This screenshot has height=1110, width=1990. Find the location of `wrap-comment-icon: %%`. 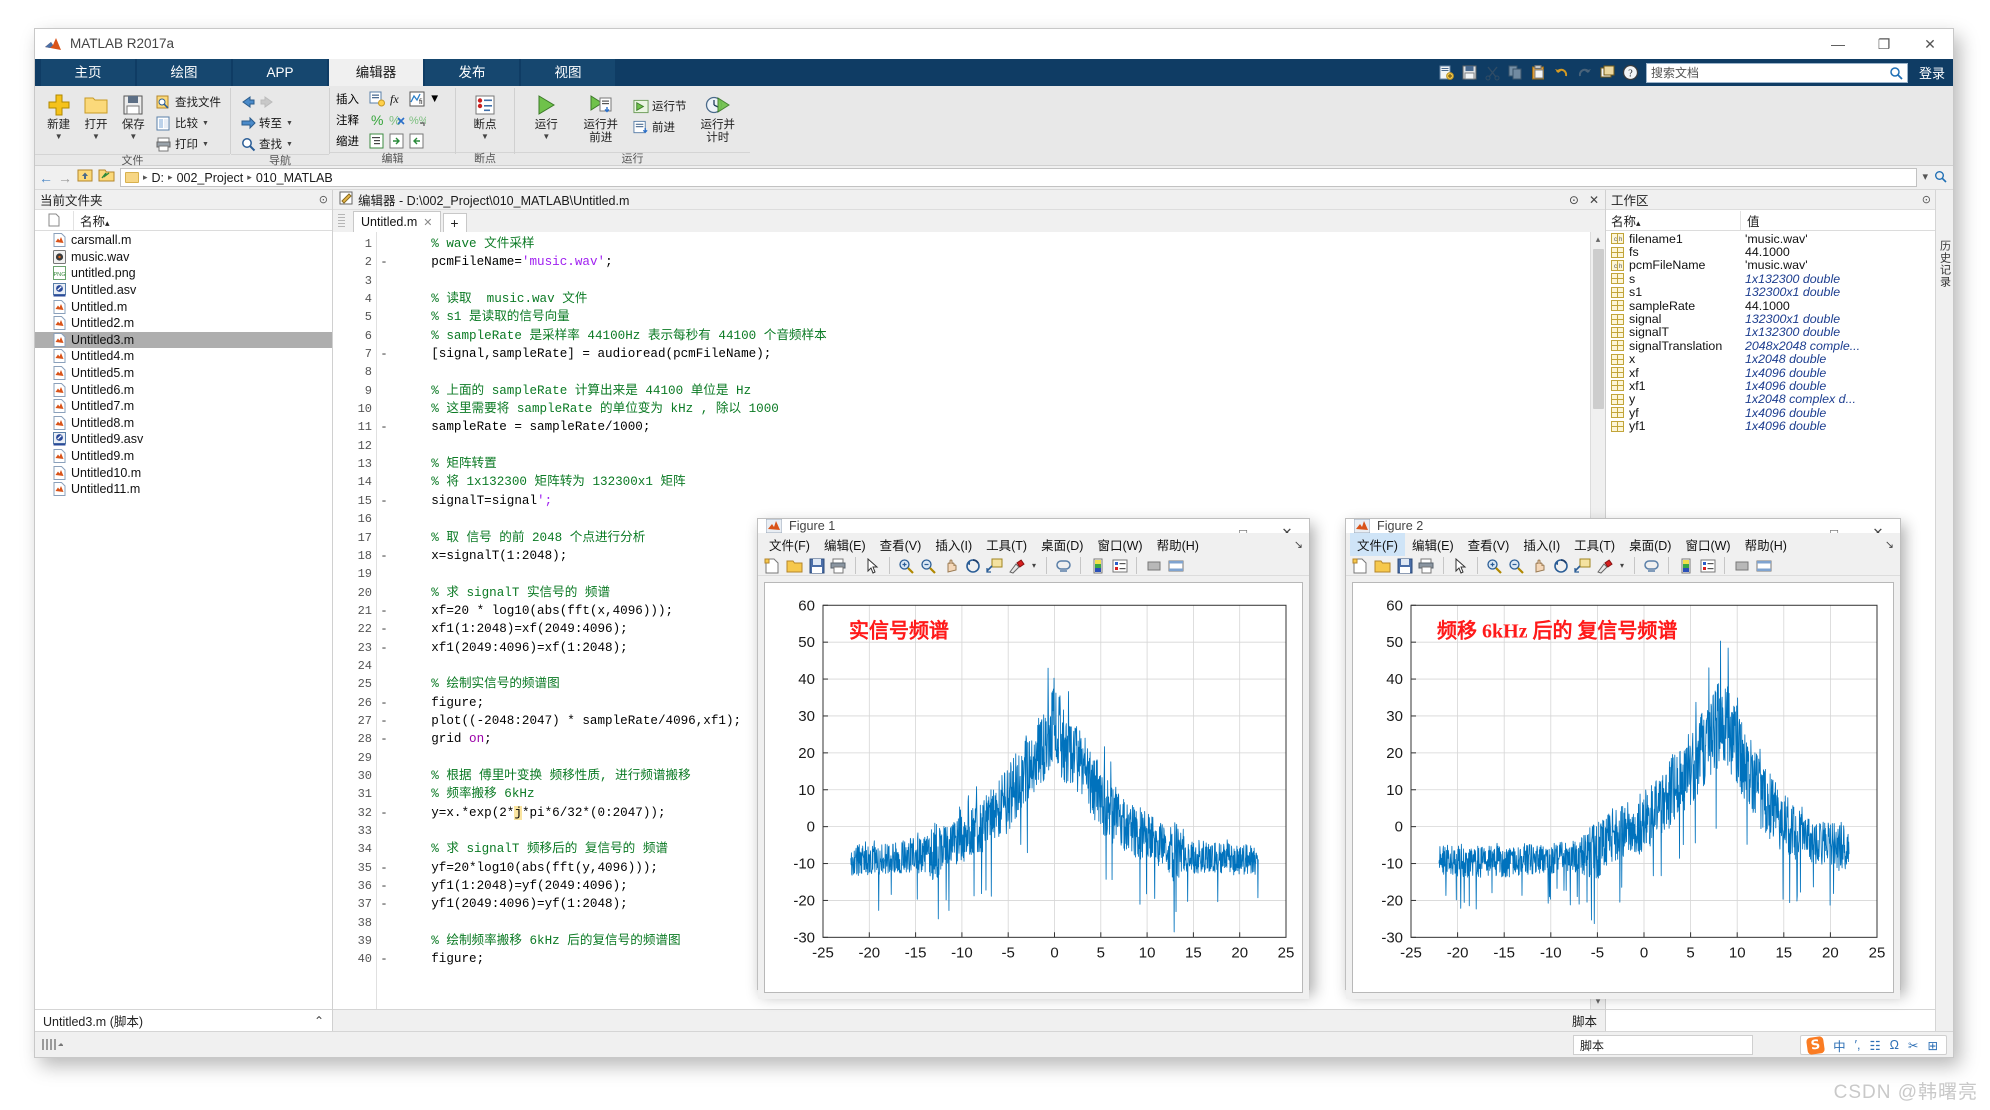

wrap-comment-icon: %% is located at coordinates (419, 120).